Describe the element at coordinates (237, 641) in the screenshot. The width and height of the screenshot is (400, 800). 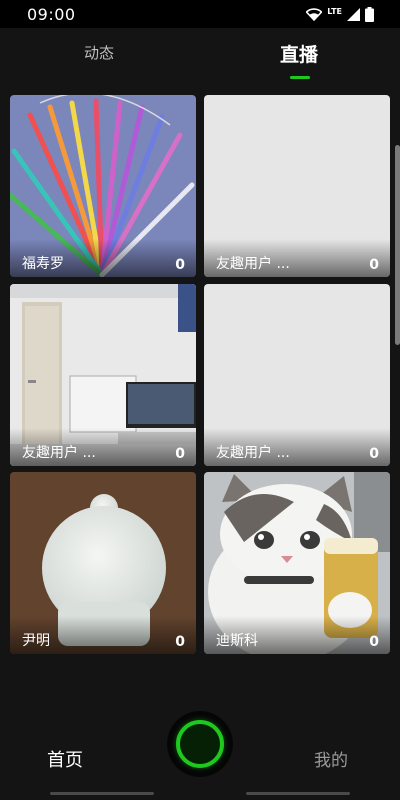
I see `card-host-name: 迪斯科` at that location.